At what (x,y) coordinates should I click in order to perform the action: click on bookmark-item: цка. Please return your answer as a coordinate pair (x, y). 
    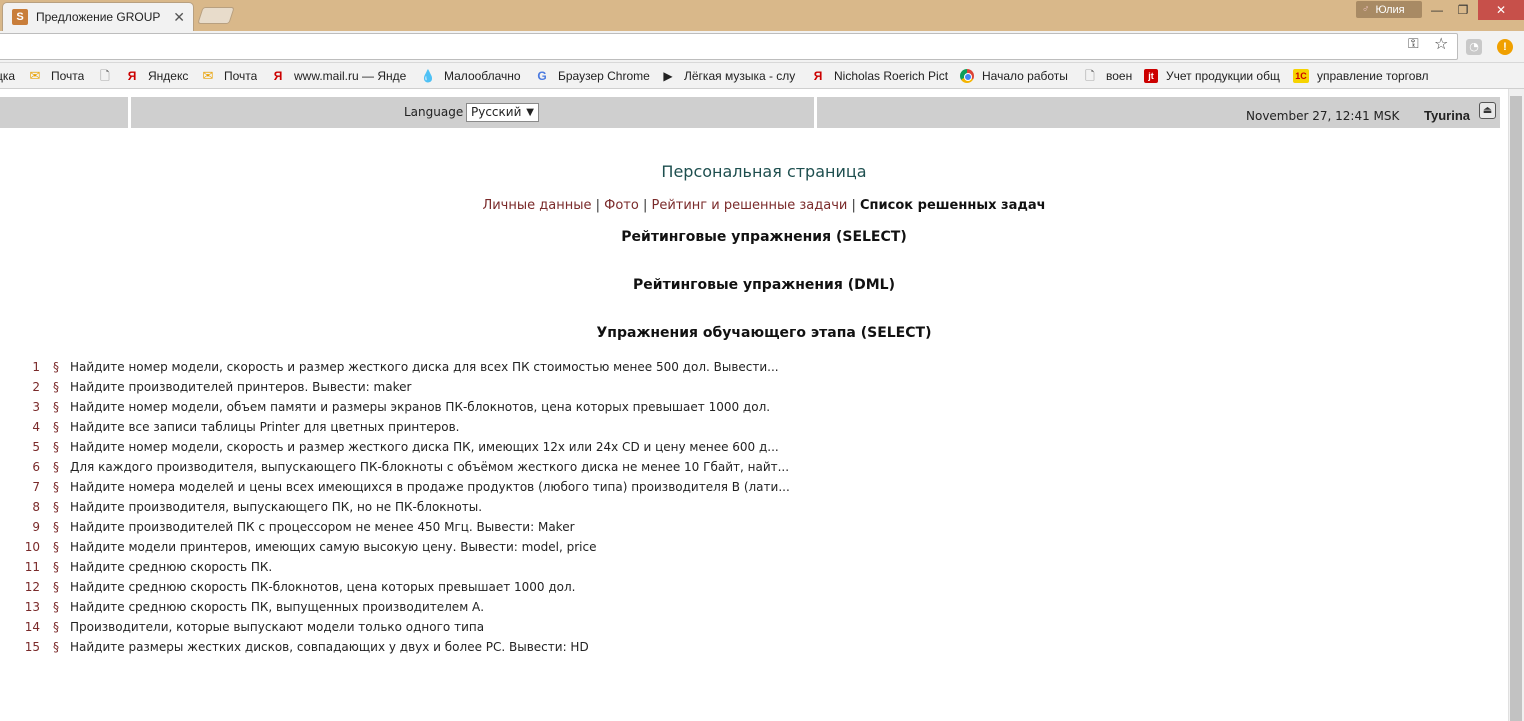
    Looking at the image, I should click on (7, 76).